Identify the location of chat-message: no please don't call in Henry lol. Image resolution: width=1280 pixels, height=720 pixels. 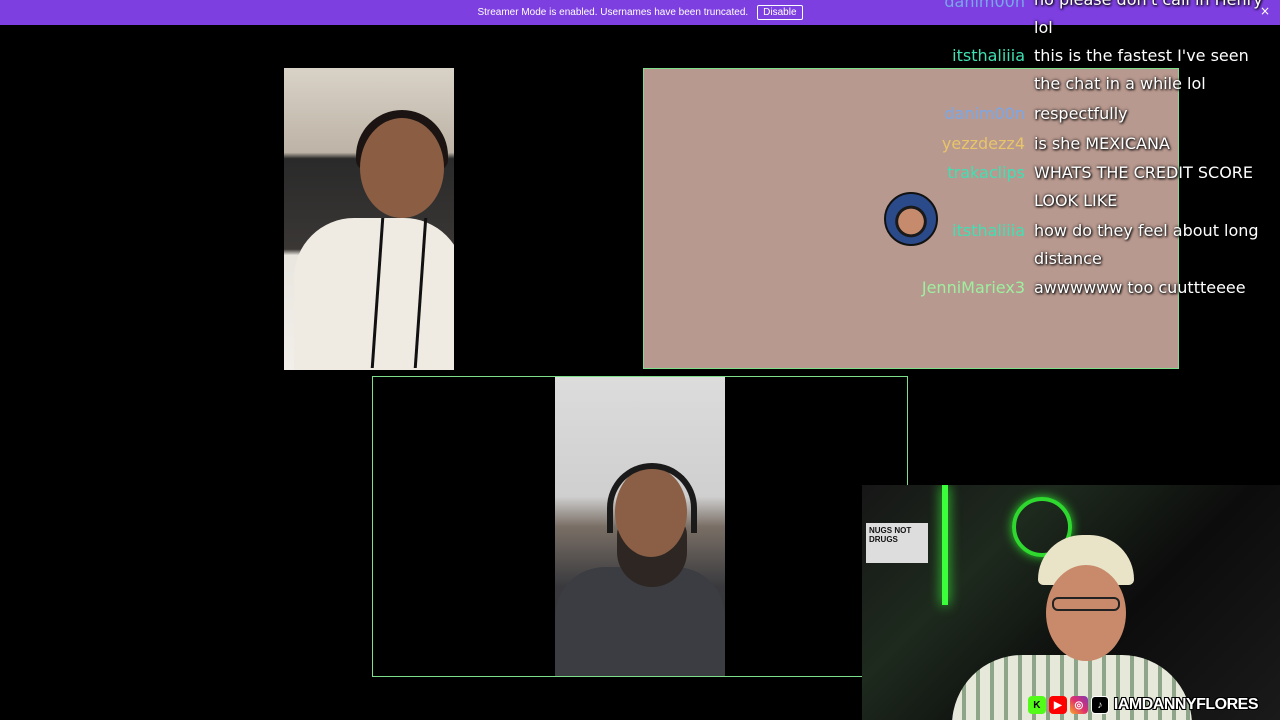
(1148, 18).